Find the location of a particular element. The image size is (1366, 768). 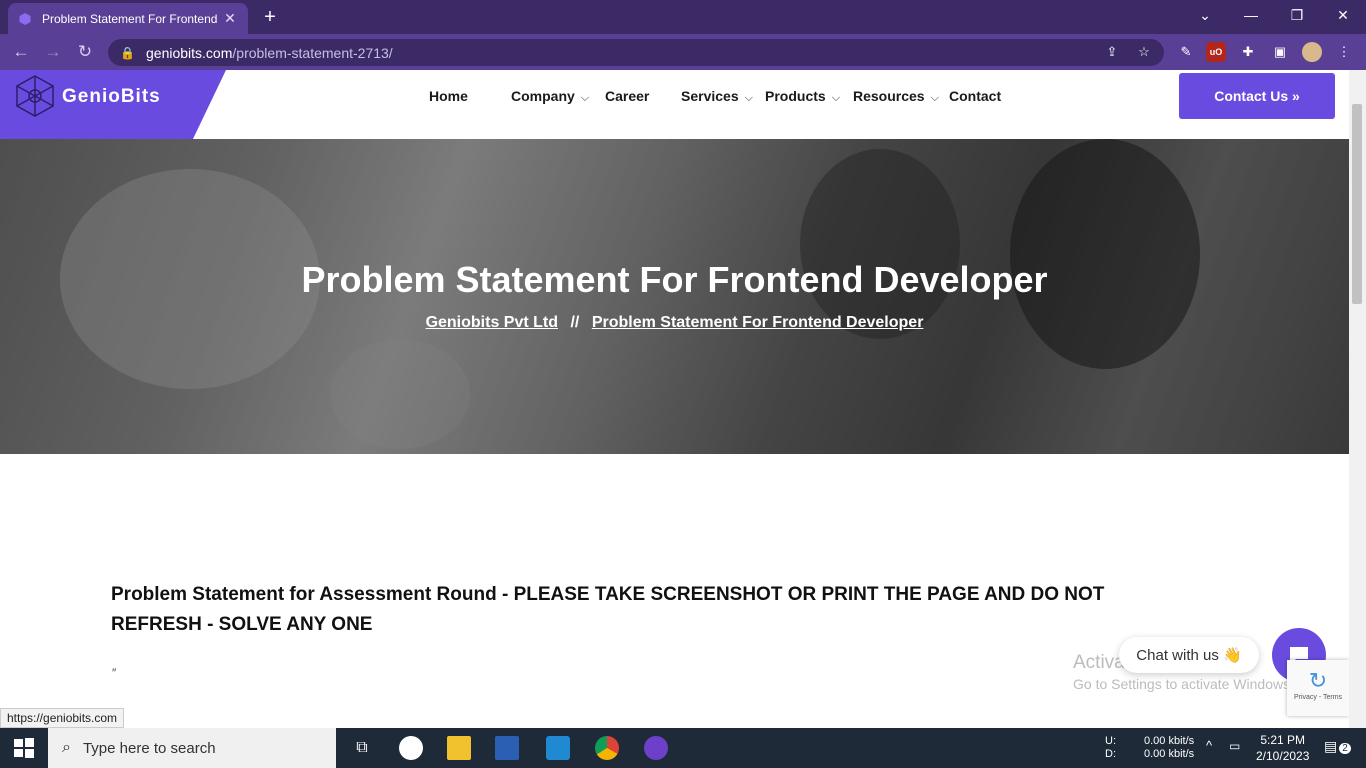

net-up-speed: 0.00 kbit/s is located at coordinates (1169, 741).